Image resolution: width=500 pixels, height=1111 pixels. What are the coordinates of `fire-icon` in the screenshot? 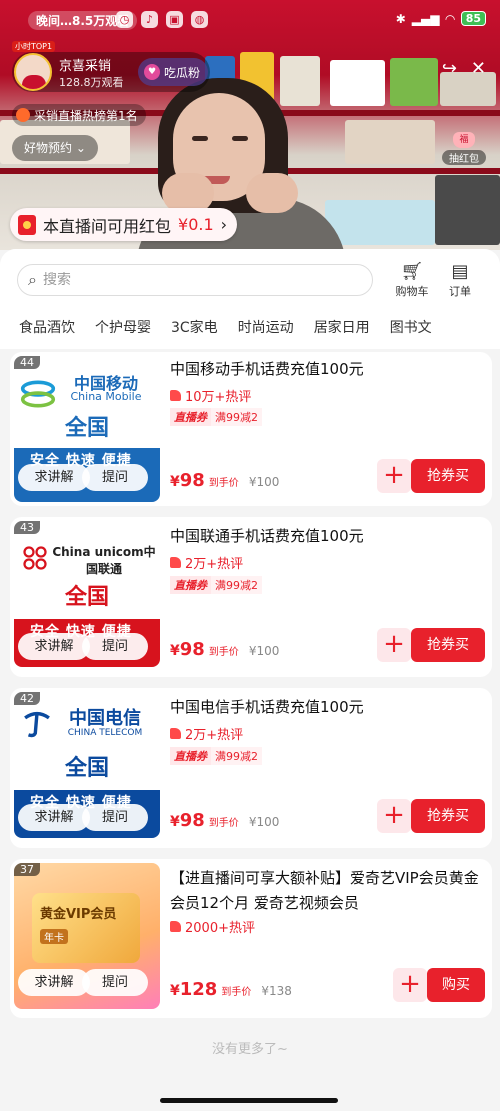 It's located at (23, 115).